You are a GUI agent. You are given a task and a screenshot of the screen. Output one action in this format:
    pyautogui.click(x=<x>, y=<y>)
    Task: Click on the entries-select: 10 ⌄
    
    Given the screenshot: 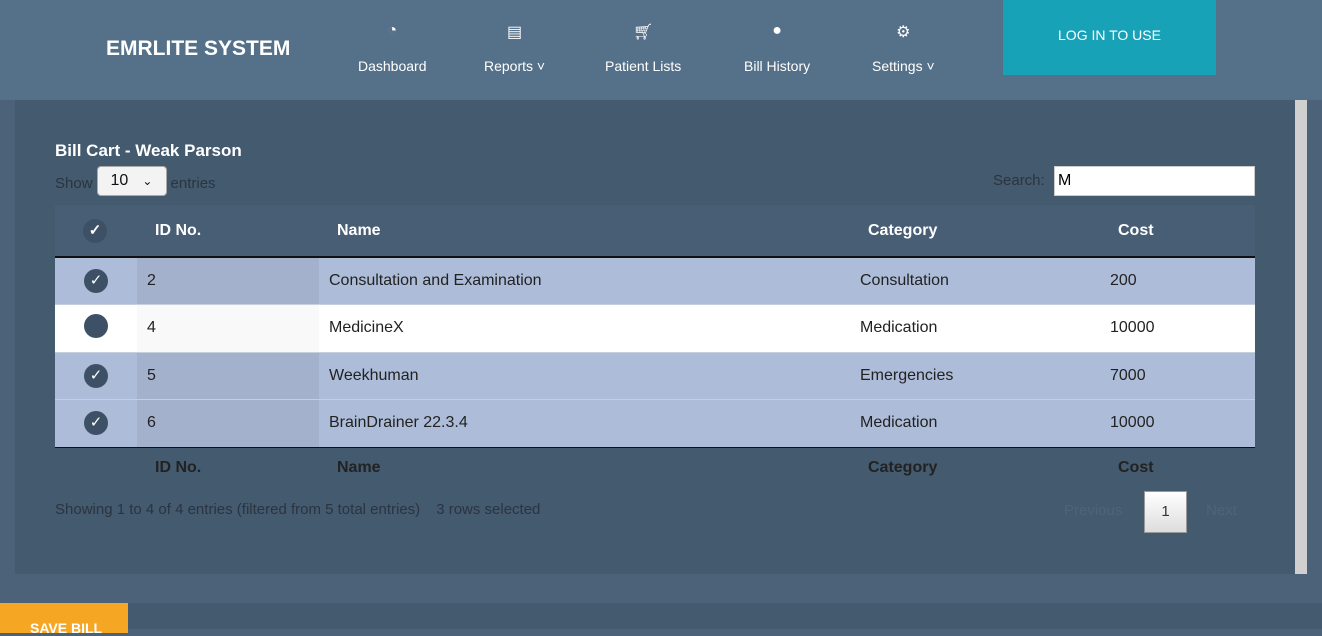 What is the action you would take?
    pyautogui.click(x=131, y=181)
    